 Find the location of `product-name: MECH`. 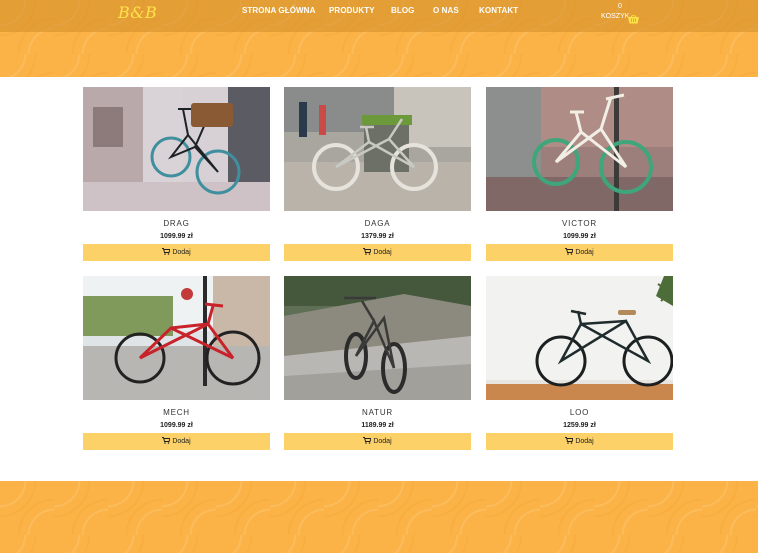

product-name: MECH is located at coordinates (176, 412).